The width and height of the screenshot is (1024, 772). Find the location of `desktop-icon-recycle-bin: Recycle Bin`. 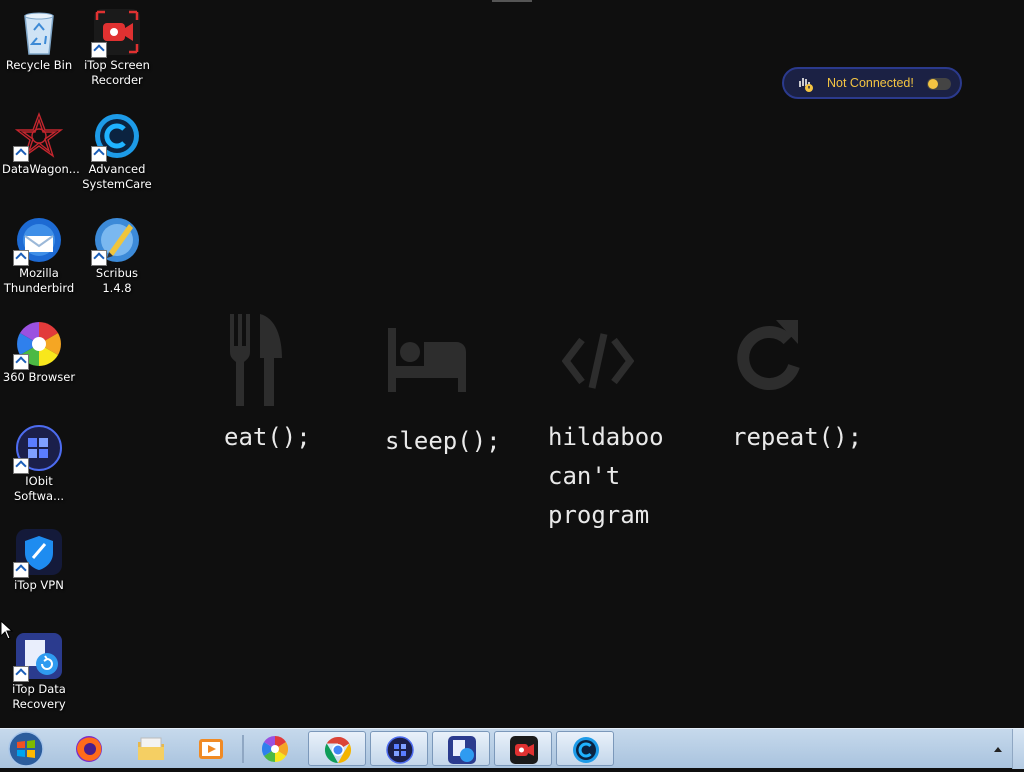

desktop-icon-recycle-bin: Recycle Bin is located at coordinates (39, 36).